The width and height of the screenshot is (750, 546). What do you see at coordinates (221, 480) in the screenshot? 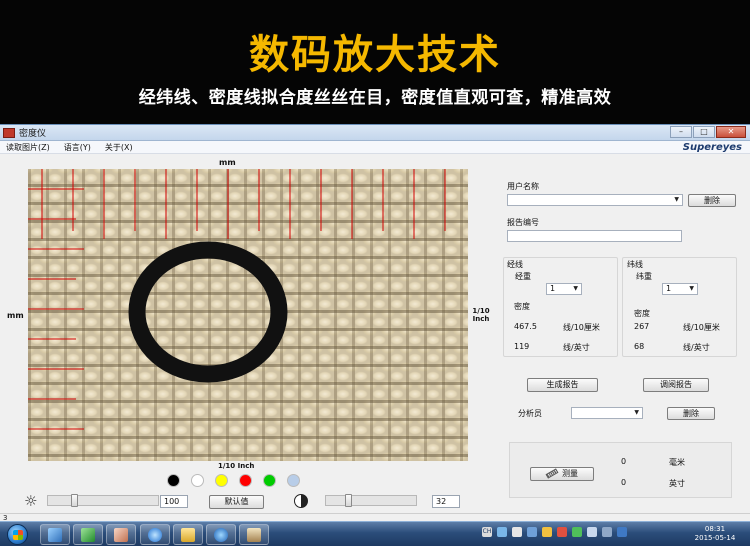
I see `swatch-yellow` at bounding box center [221, 480].